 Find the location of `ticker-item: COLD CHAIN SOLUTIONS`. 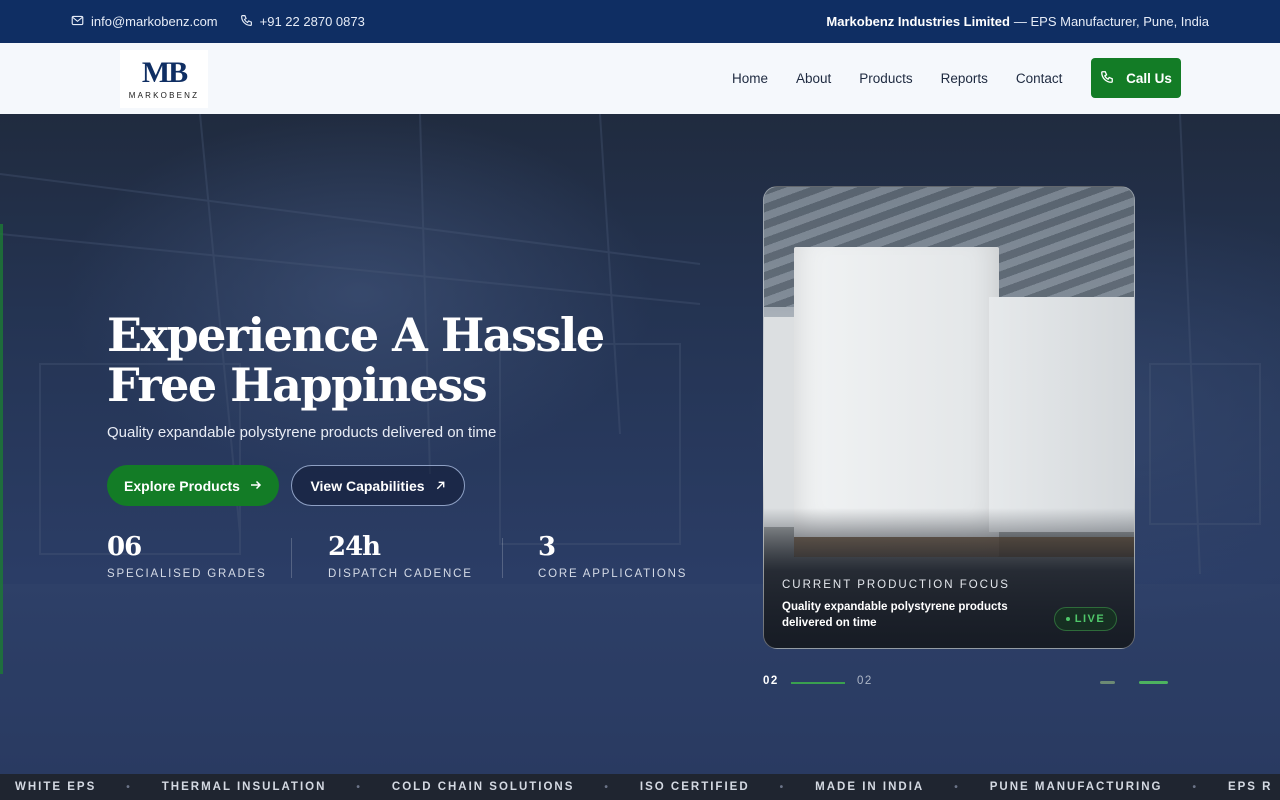

ticker-item: COLD CHAIN SOLUTIONS is located at coordinates (483, 787).